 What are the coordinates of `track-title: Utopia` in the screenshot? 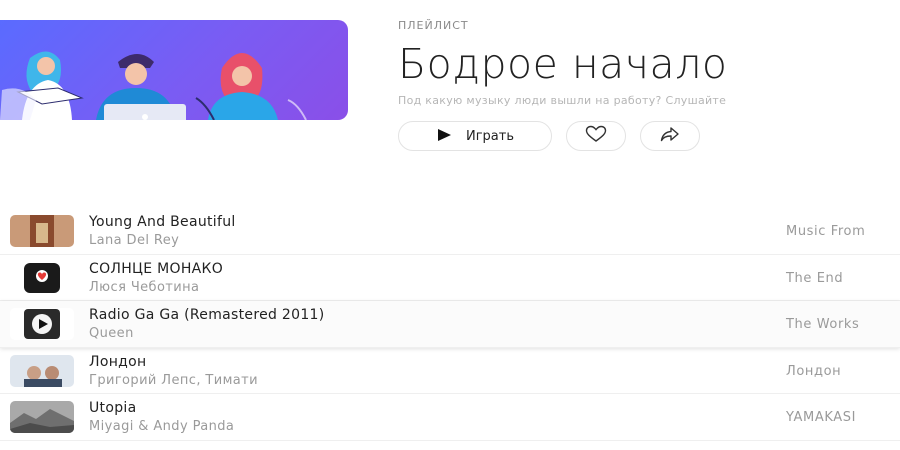 It's located at (113, 408).